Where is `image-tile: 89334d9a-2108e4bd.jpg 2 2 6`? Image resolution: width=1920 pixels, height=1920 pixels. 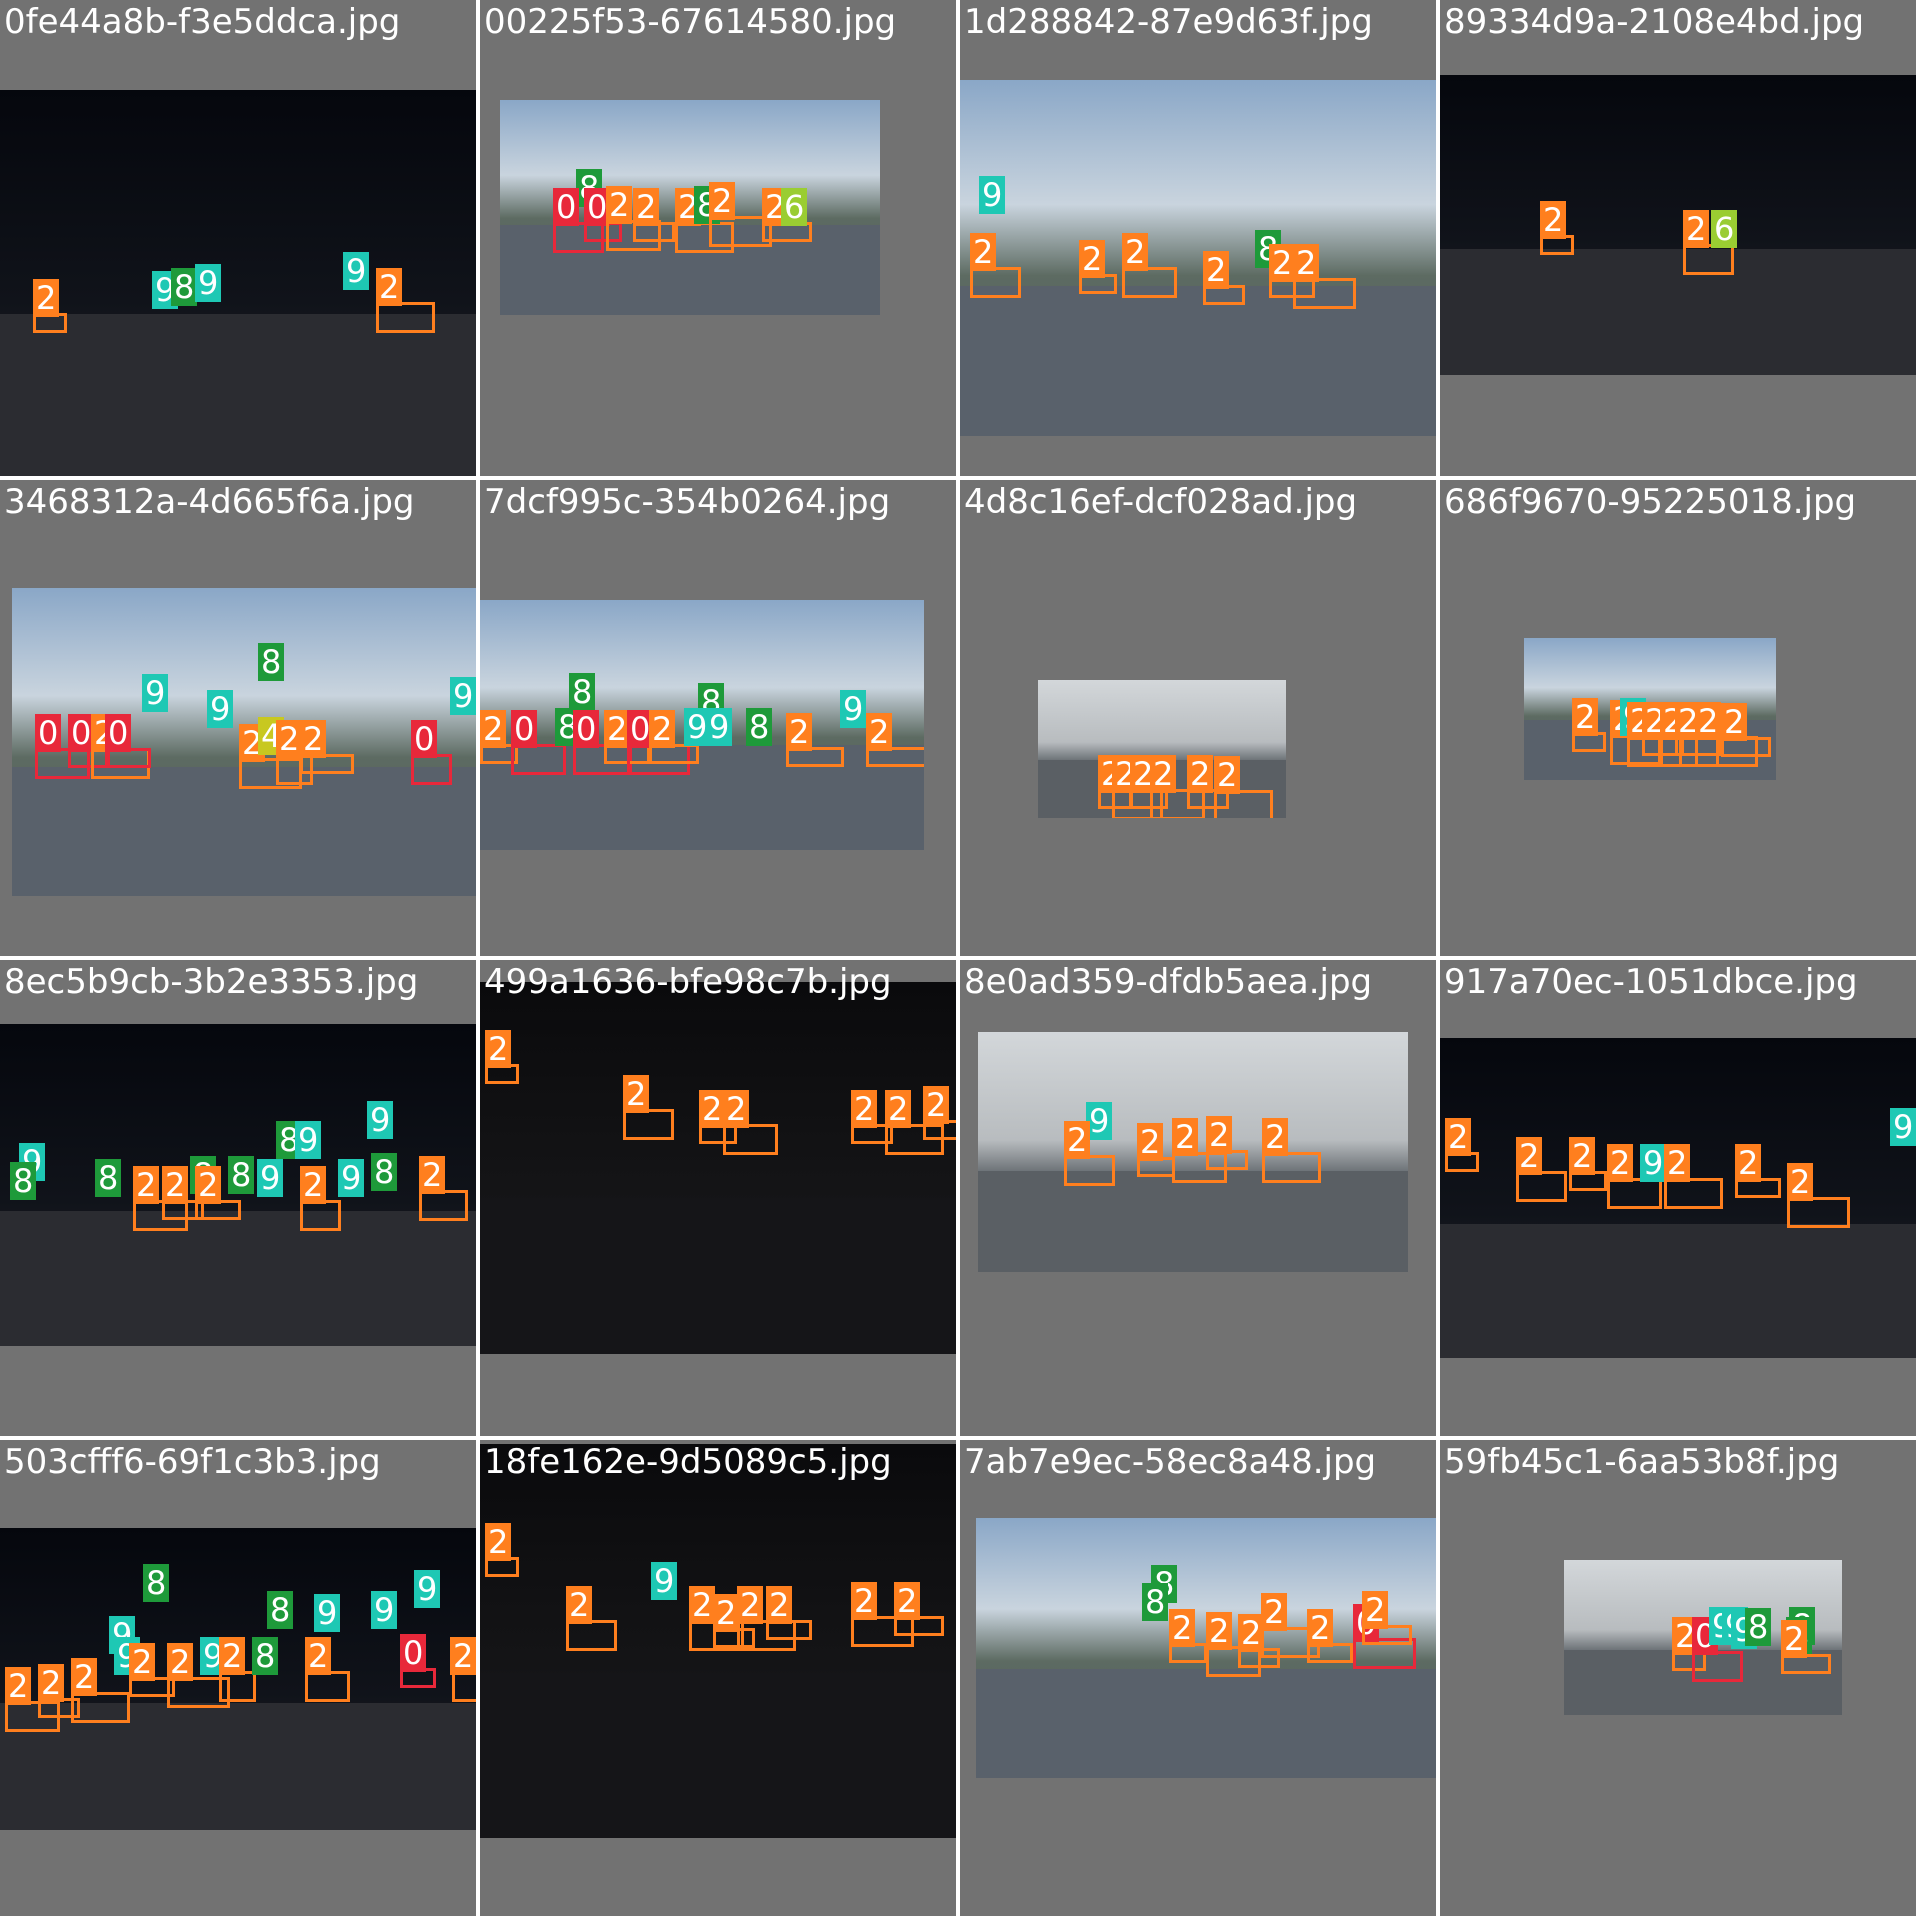
image-tile: 89334d9a-2108e4bd.jpg 2 2 6 is located at coordinates (1678, 238).